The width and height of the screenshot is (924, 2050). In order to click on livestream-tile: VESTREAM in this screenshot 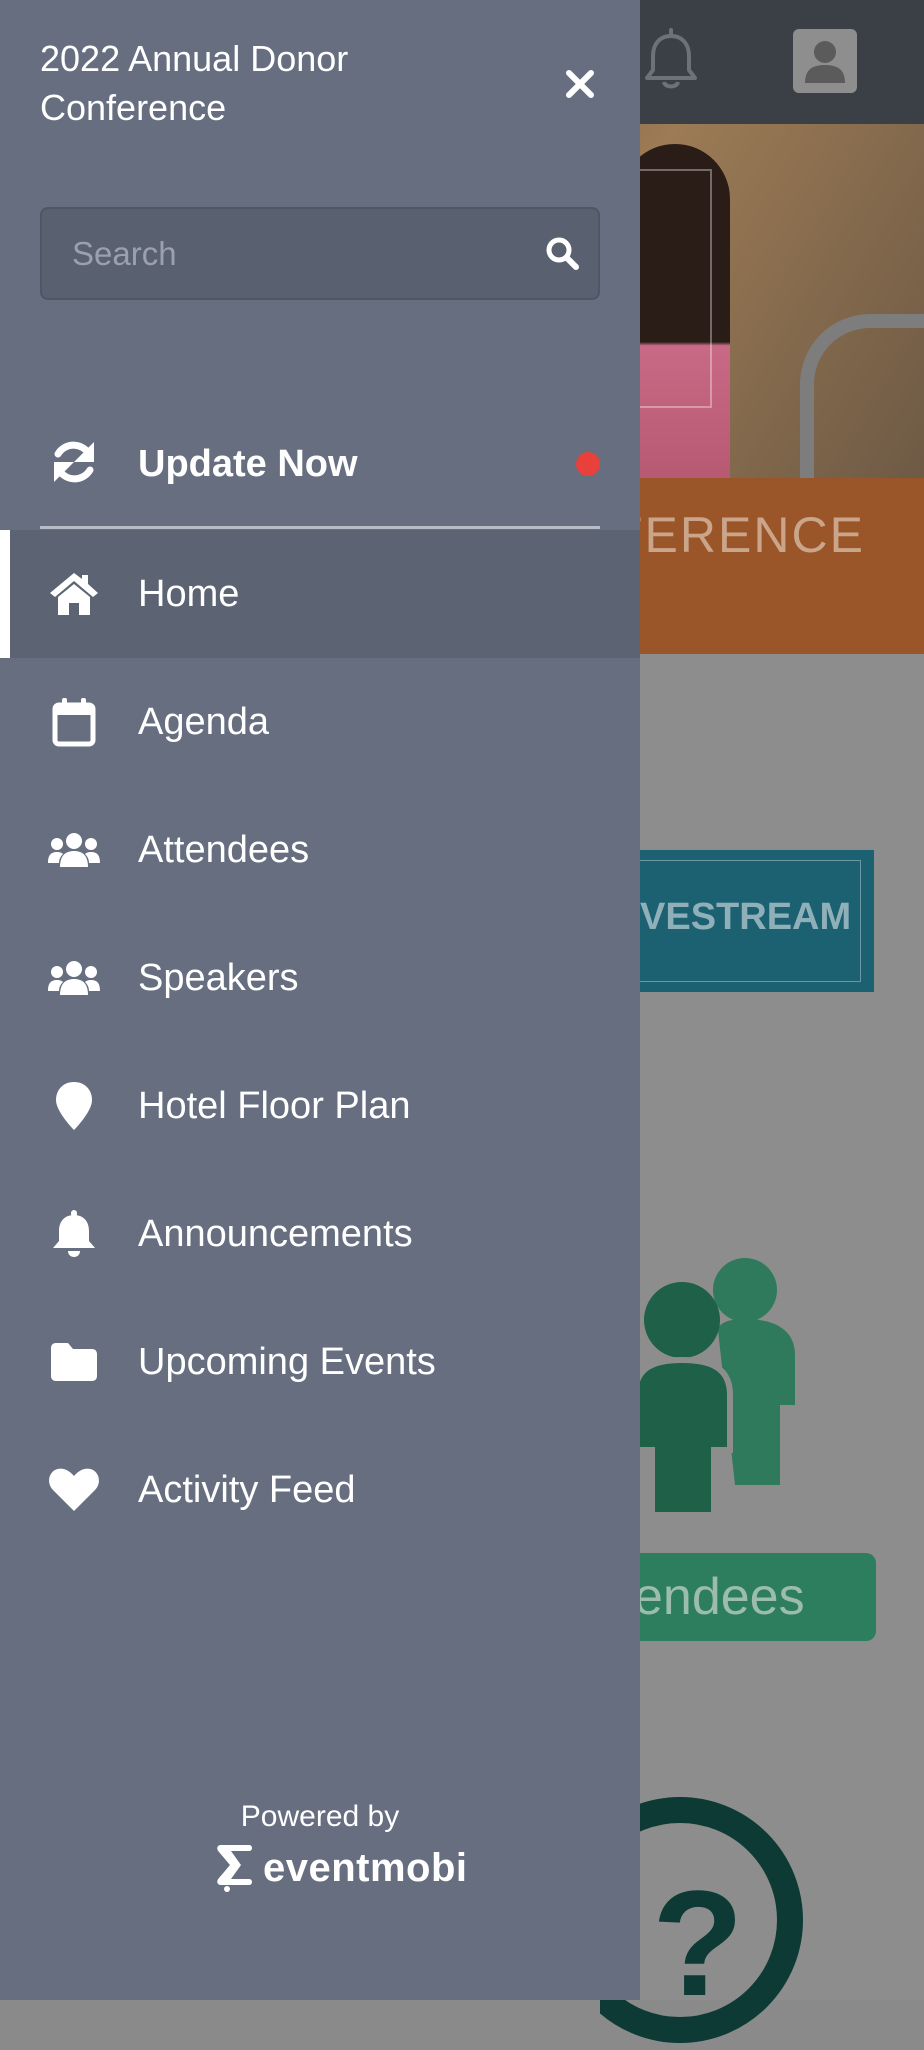, I will do `click(742, 921)`.